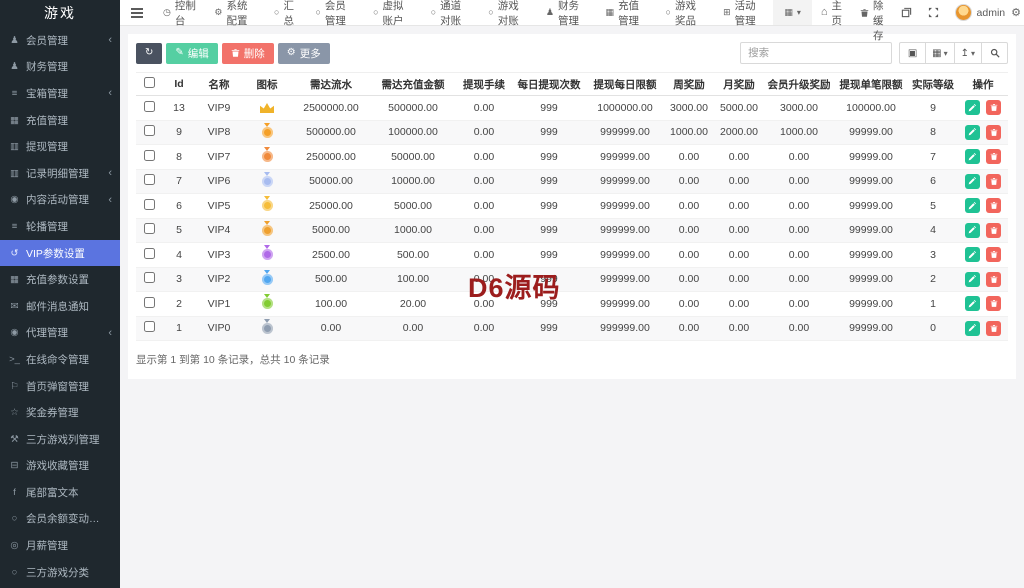 The image size is (1024, 588). What do you see at coordinates (60, 200) in the screenshot?
I see `sidebar-item: ◉ 内容活动管理 ‹` at bounding box center [60, 200].